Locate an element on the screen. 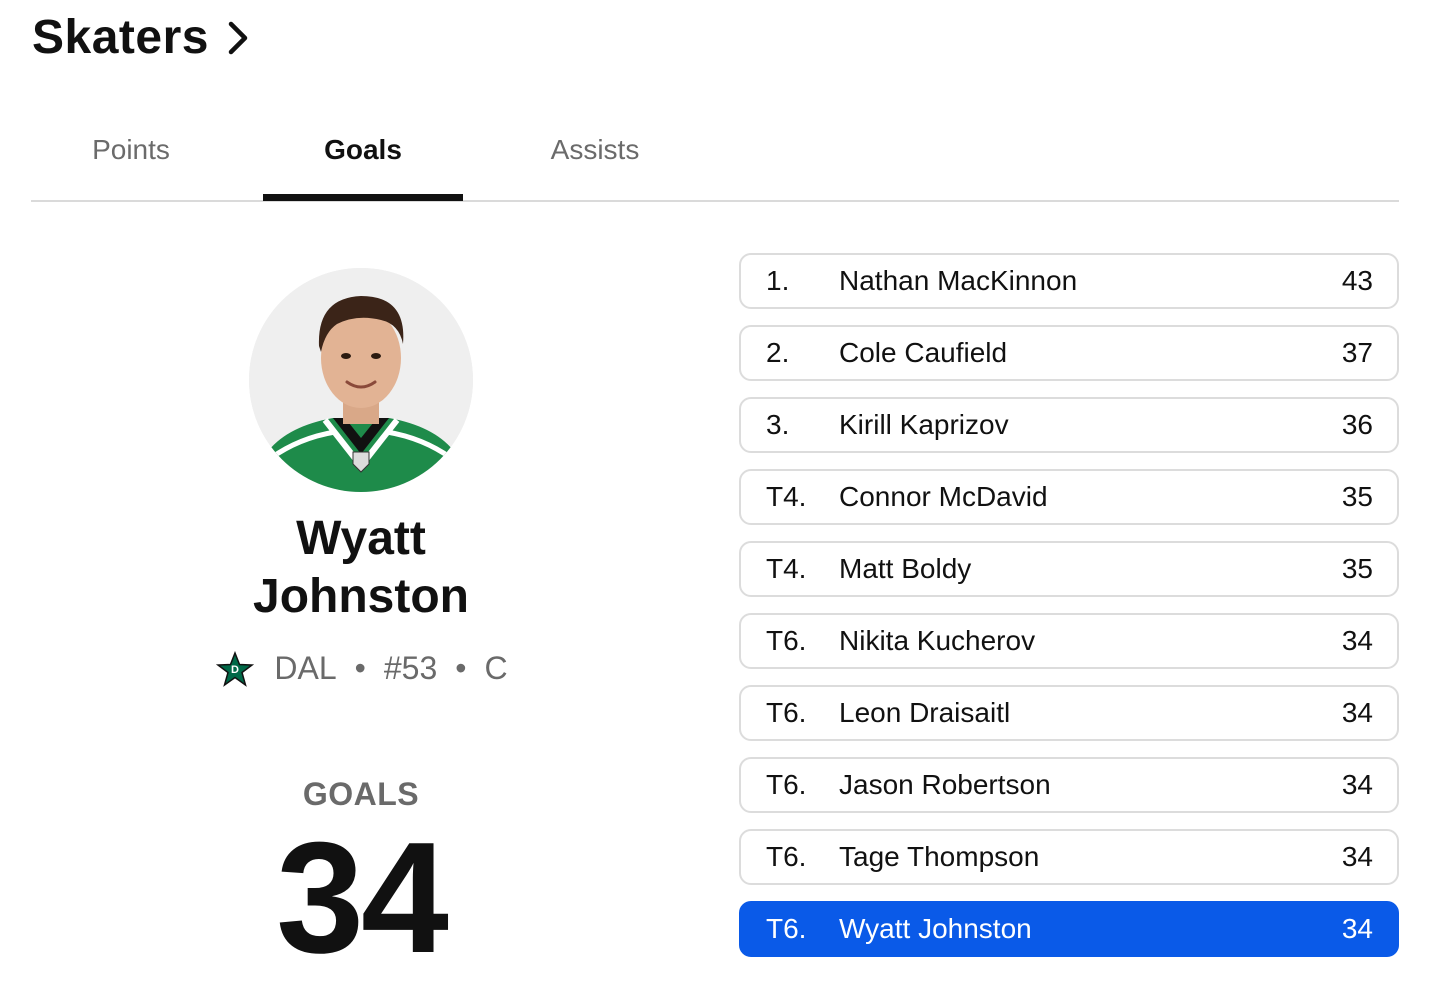 Image resolution: width=1444 pixels, height=988 pixels. tab-assists: Assists is located at coordinates (595, 155).